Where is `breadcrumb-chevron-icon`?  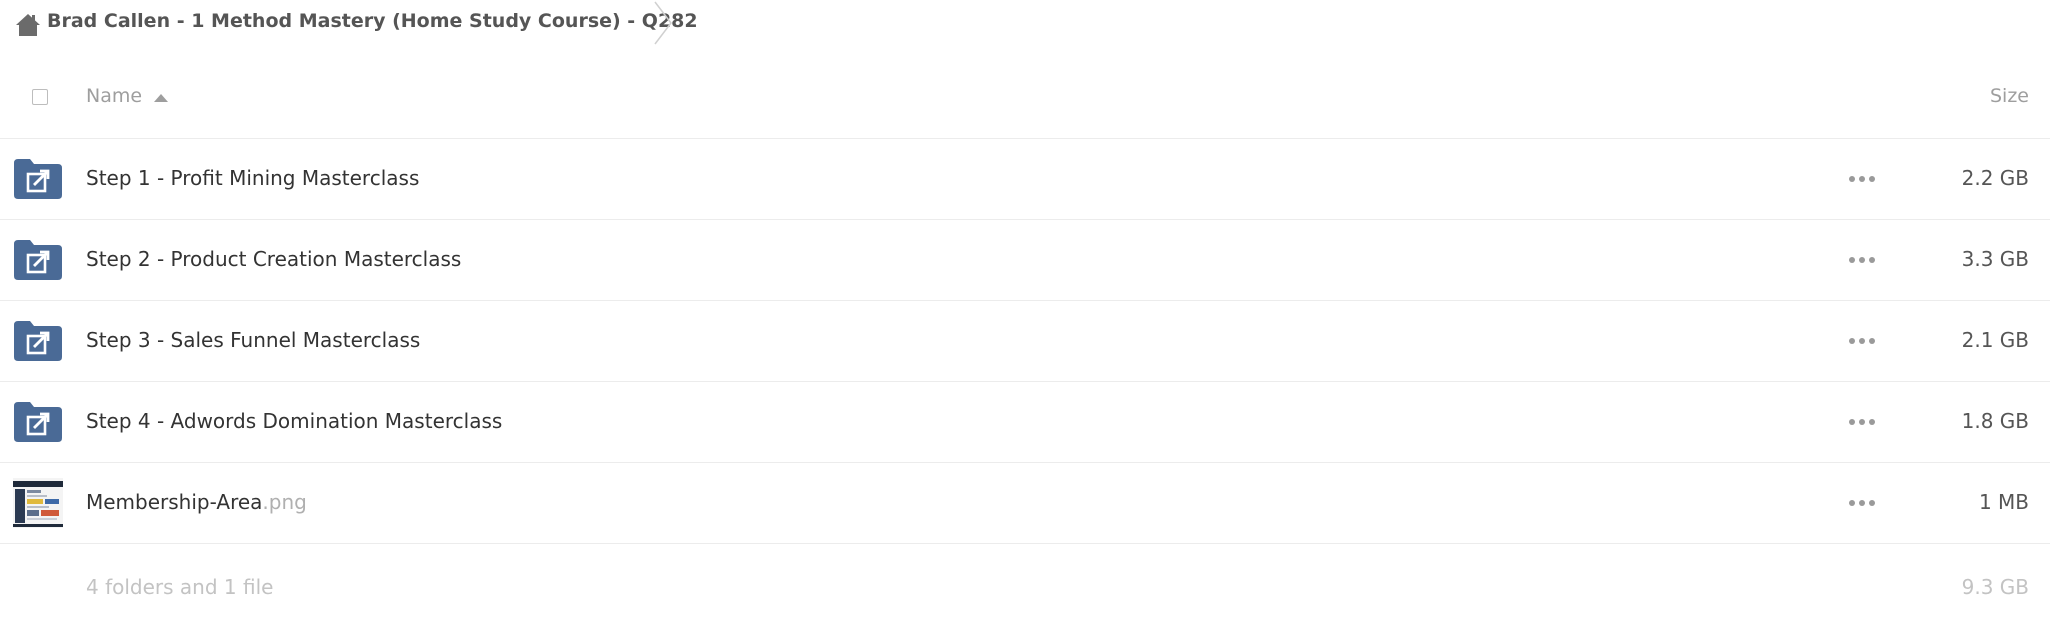 breadcrumb-chevron-icon is located at coordinates (663, 23).